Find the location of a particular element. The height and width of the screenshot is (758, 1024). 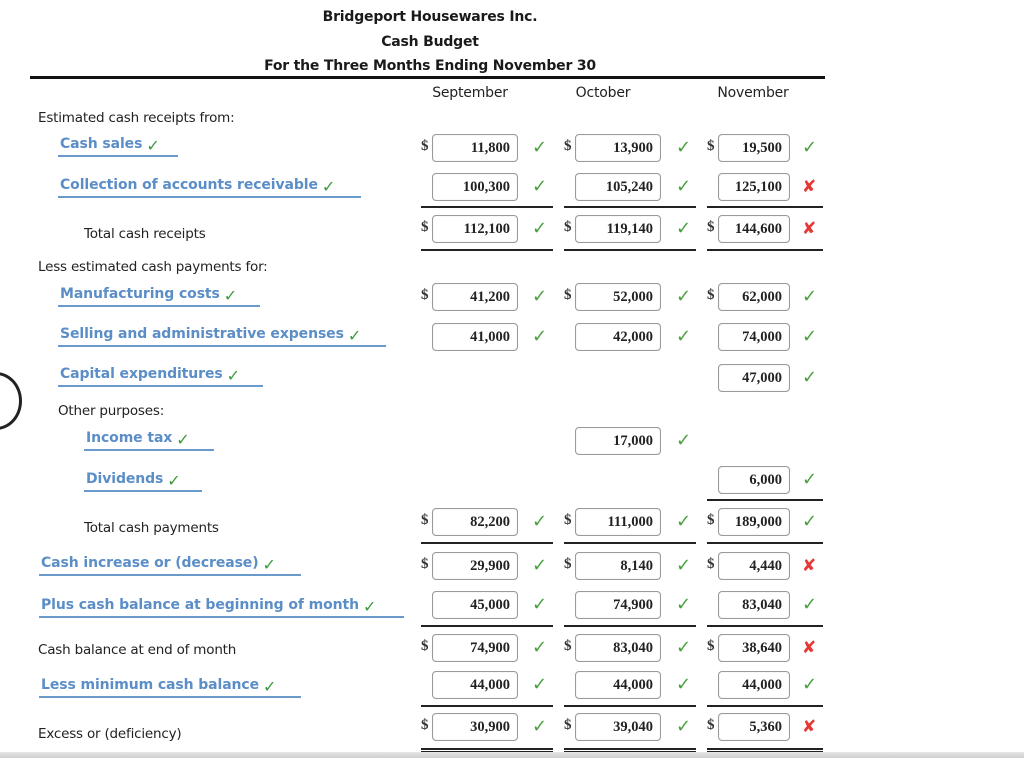

label-select-collection-ar: Collection of accounts receivable ✓ is located at coordinates (209, 186).